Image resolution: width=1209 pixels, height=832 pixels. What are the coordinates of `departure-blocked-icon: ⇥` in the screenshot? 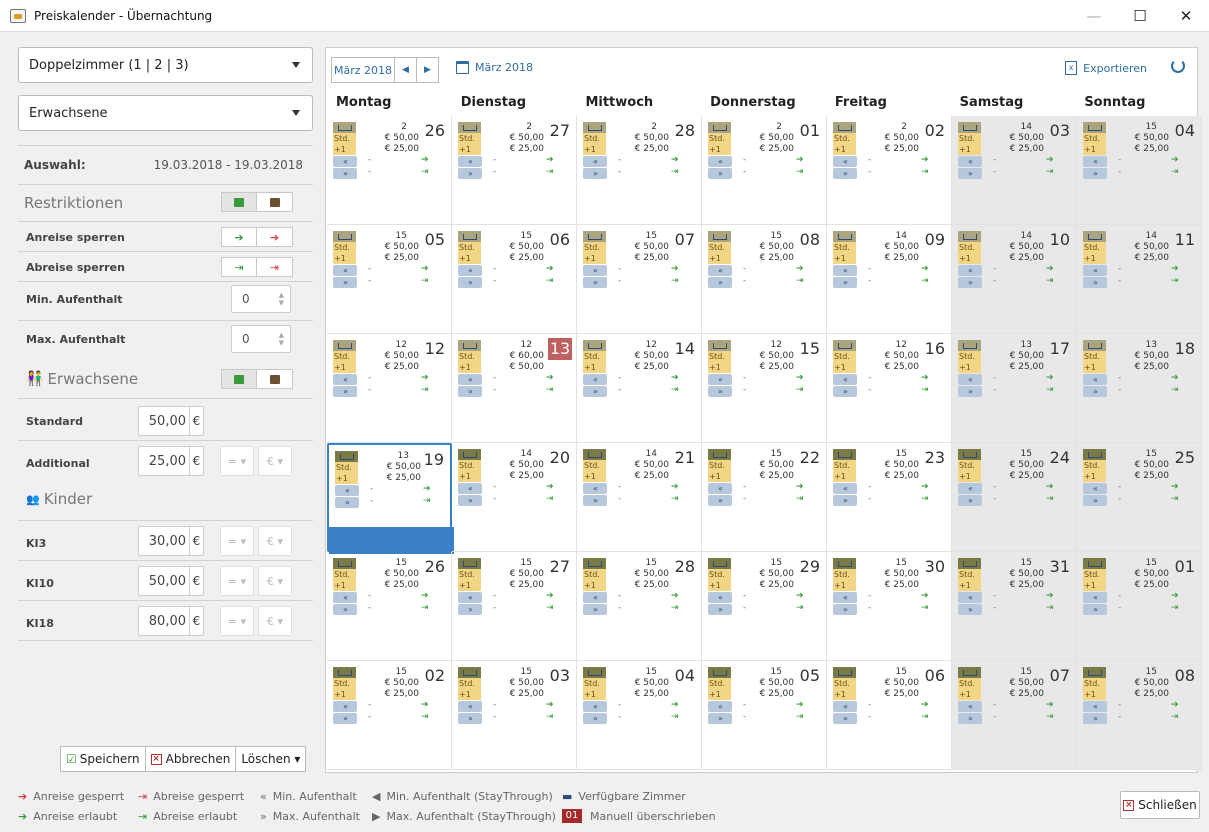 It's located at (275, 267).